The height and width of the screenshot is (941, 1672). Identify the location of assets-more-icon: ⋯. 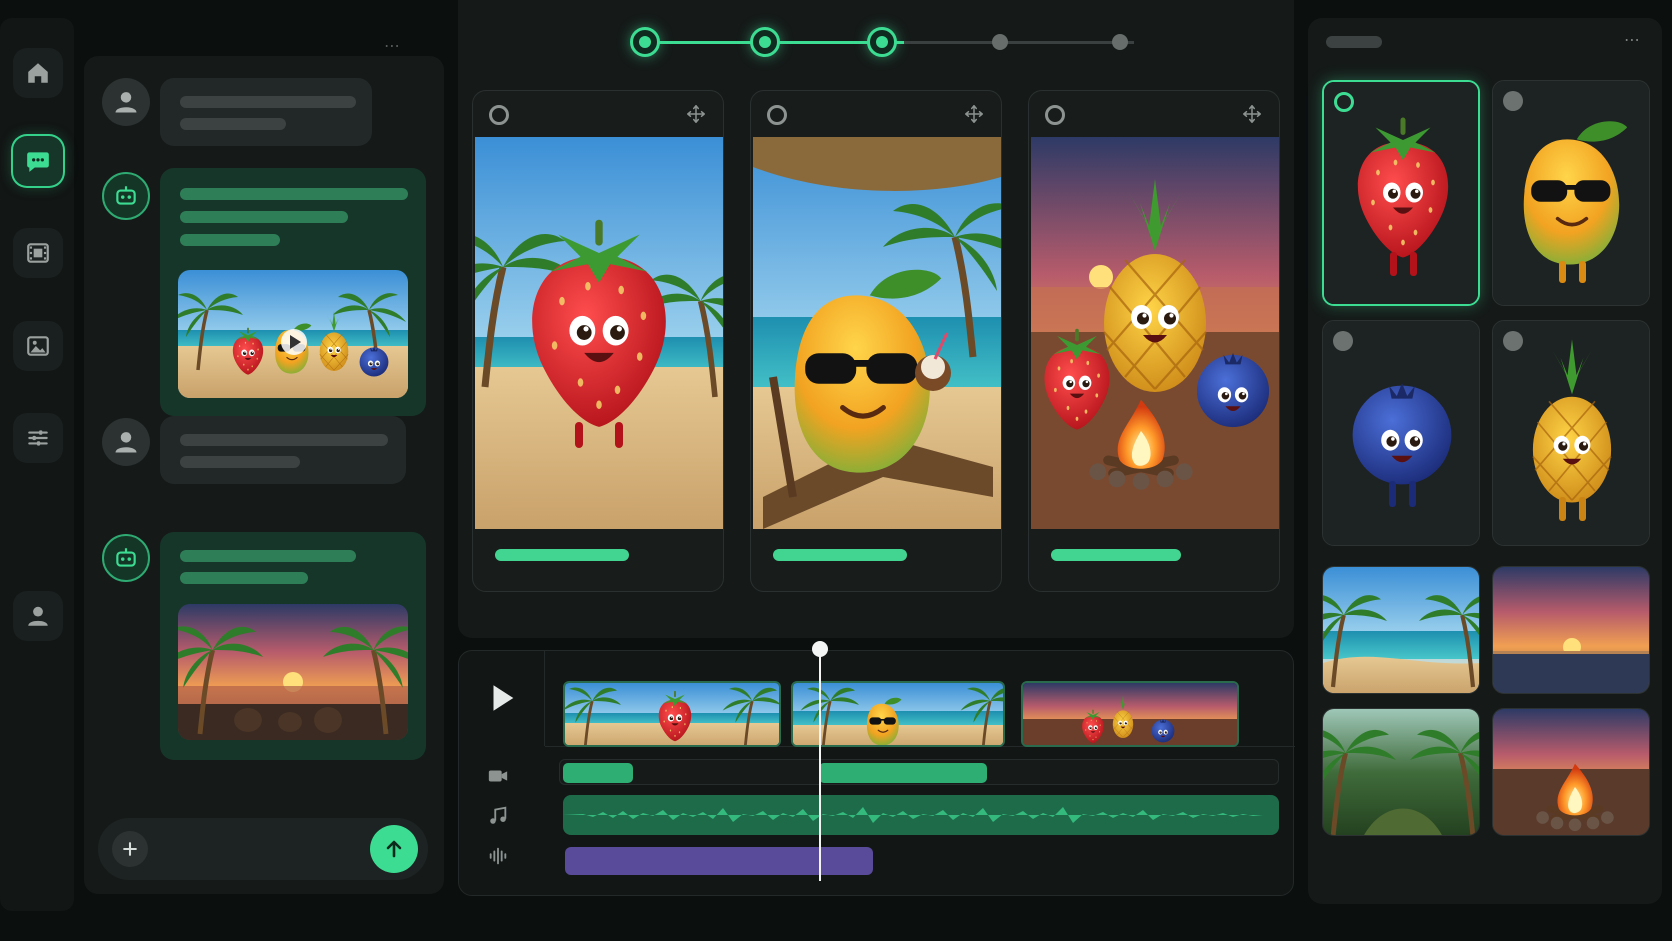
(1632, 39).